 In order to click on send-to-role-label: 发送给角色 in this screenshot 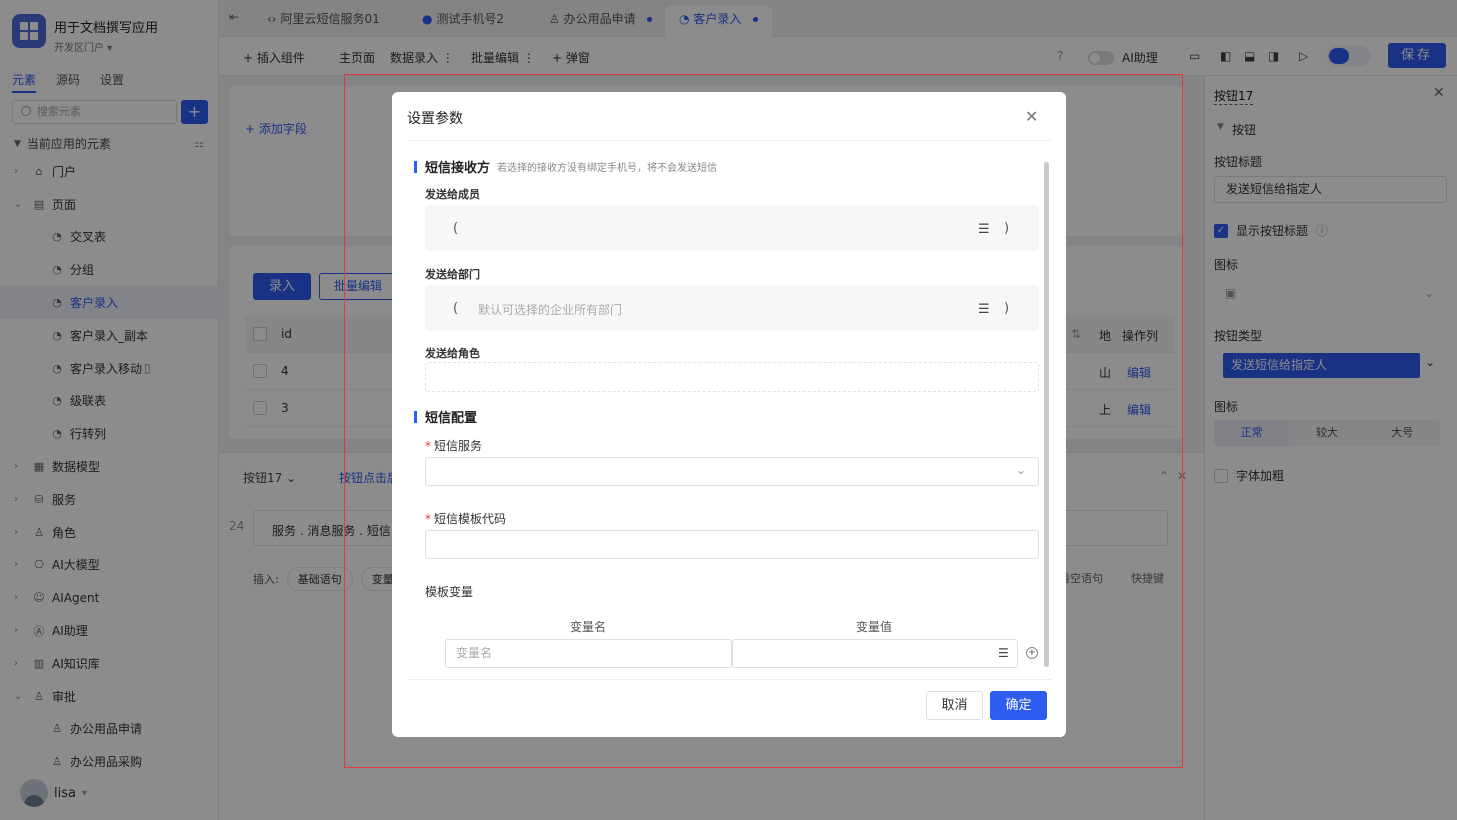, I will do `click(452, 353)`.